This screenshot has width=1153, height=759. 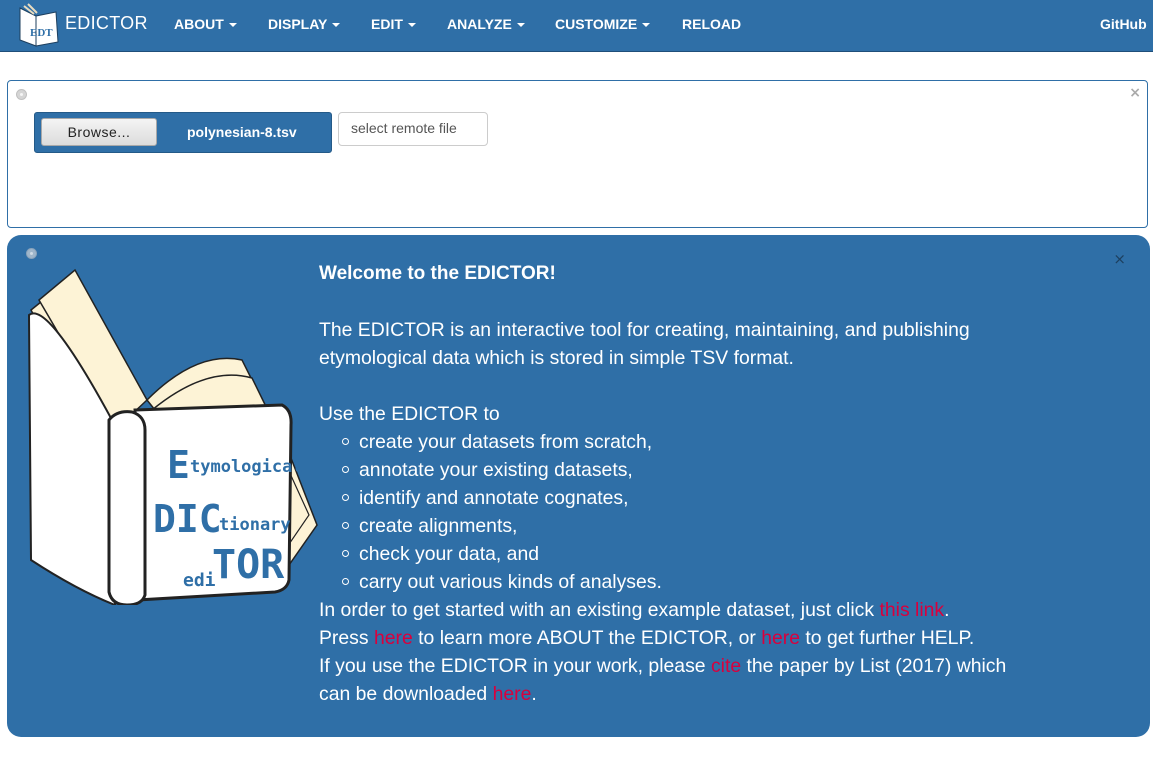 I want to click on remote-file-select: select remote file, so click(x=413, y=129).